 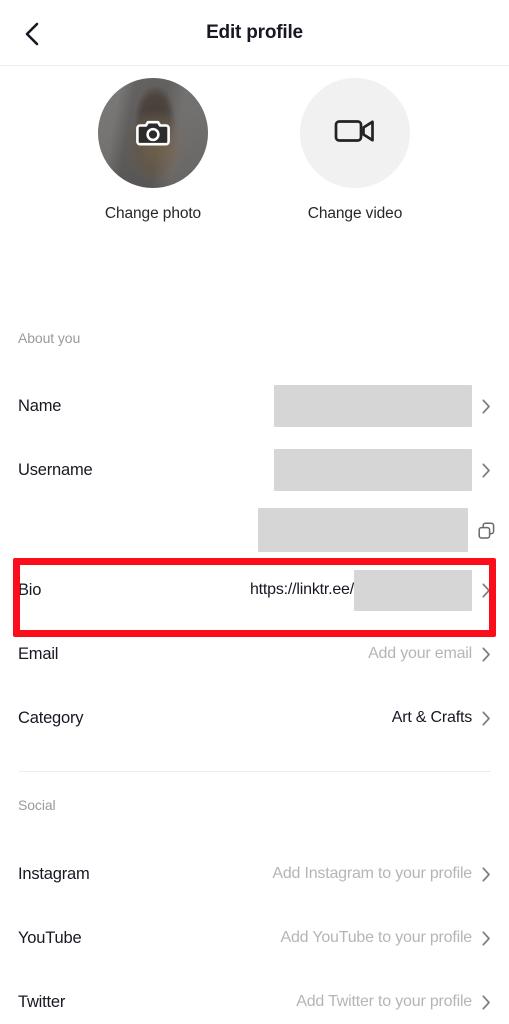 I want to click on row-value-youtube-wrap: Add YouTube to your profile, so click(x=386, y=938).